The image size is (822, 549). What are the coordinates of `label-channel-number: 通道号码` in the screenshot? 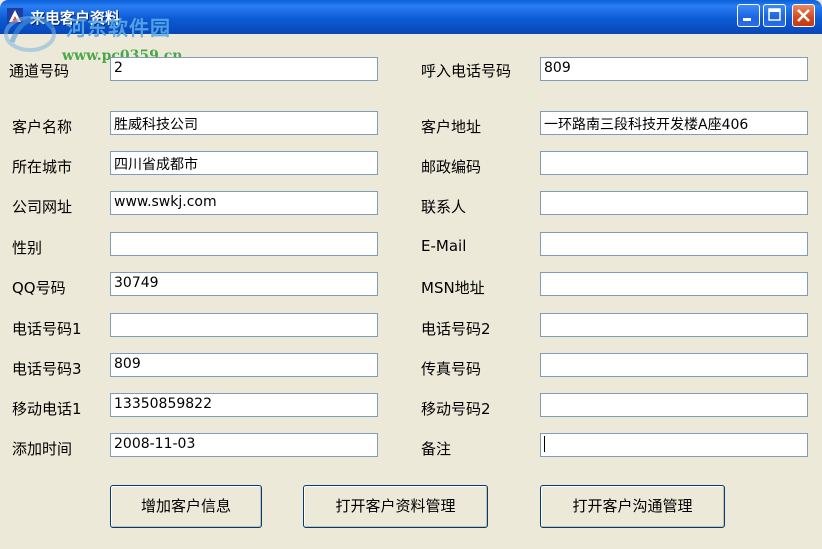 It's located at (39, 71).